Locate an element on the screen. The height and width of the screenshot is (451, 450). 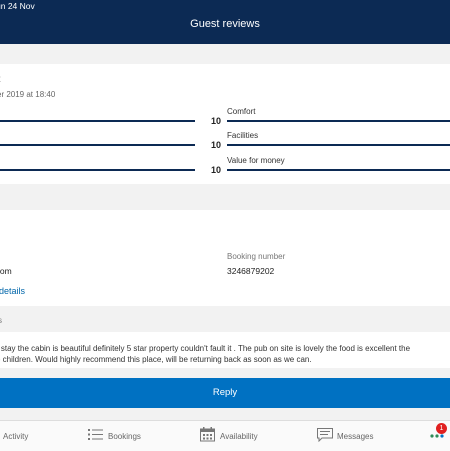
calendar-icon is located at coordinates (207, 435).